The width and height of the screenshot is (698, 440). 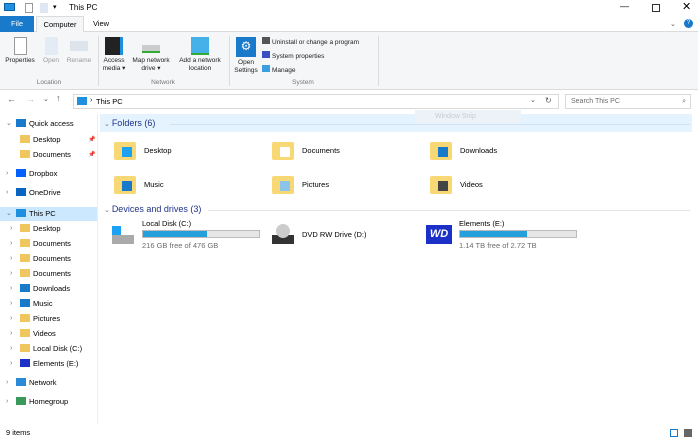 What do you see at coordinates (58, 98) in the screenshot?
I see `up-button: ↑` at bounding box center [58, 98].